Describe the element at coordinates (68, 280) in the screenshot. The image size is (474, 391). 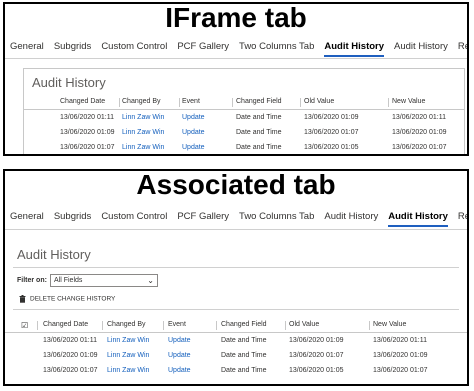
I see `filter-value: All Fields` at that location.